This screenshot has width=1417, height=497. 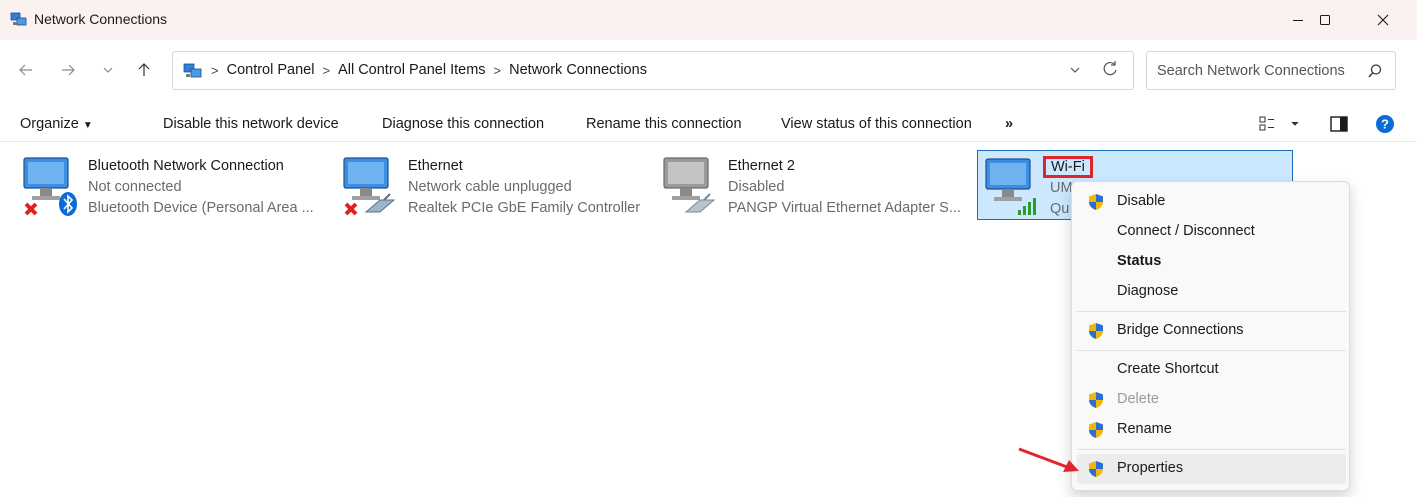 I want to click on search-box: Search Network Connections, so click(x=1271, y=70).